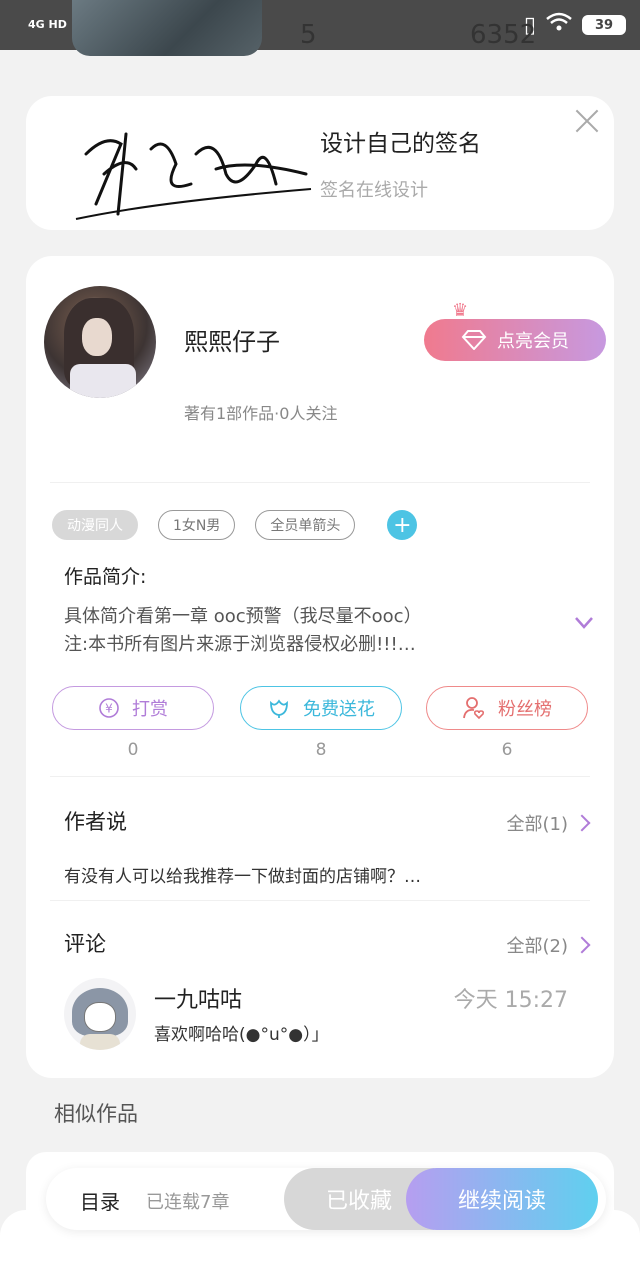  I want to click on diamond-icon, so click(474, 340).